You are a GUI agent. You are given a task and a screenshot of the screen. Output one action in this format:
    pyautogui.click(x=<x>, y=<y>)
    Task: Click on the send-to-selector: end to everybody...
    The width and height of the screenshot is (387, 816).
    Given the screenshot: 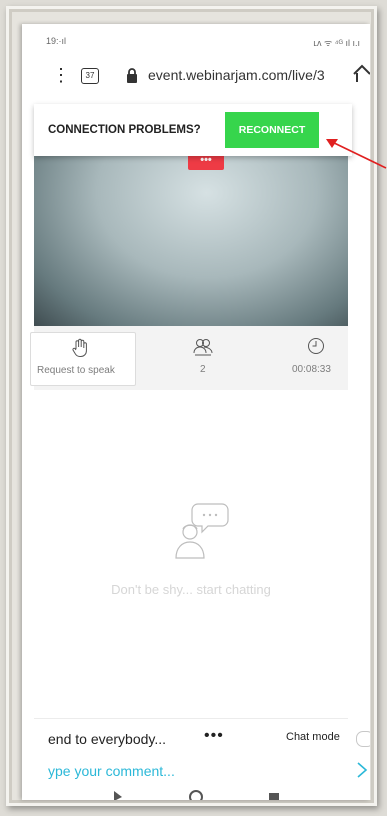 What is the action you would take?
    pyautogui.click(x=107, y=739)
    